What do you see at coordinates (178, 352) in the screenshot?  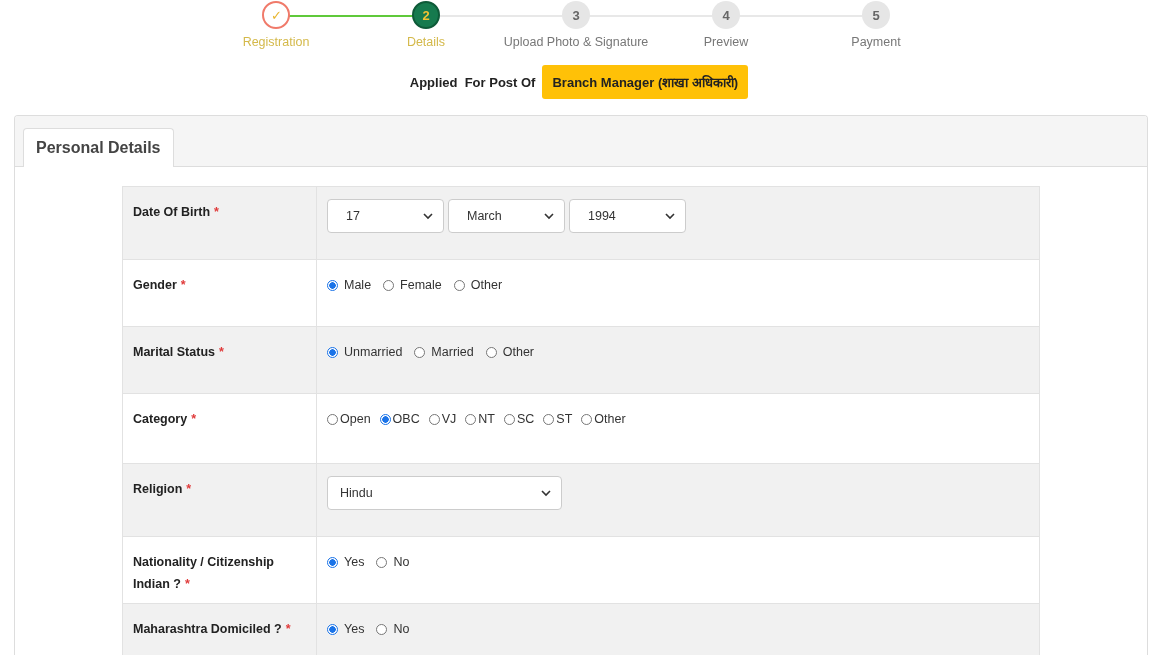 I see `field-label: Marital Status *` at bounding box center [178, 352].